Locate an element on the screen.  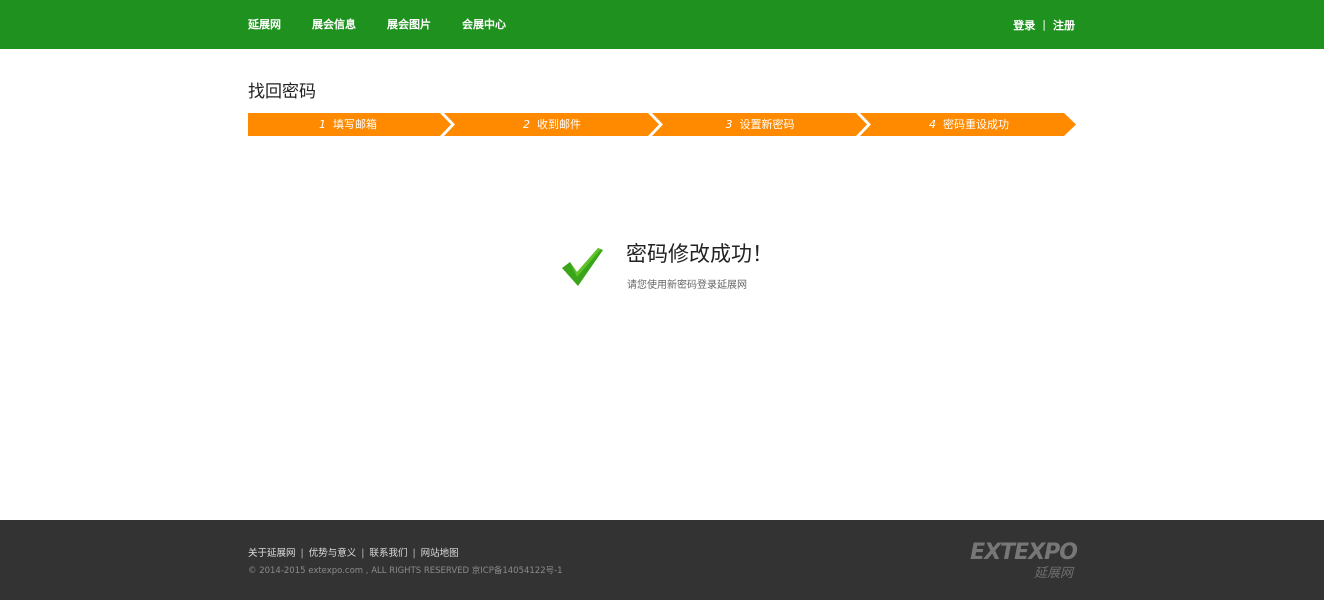
auth-links: 登录 | 注册 is located at coordinates (1044, 24).